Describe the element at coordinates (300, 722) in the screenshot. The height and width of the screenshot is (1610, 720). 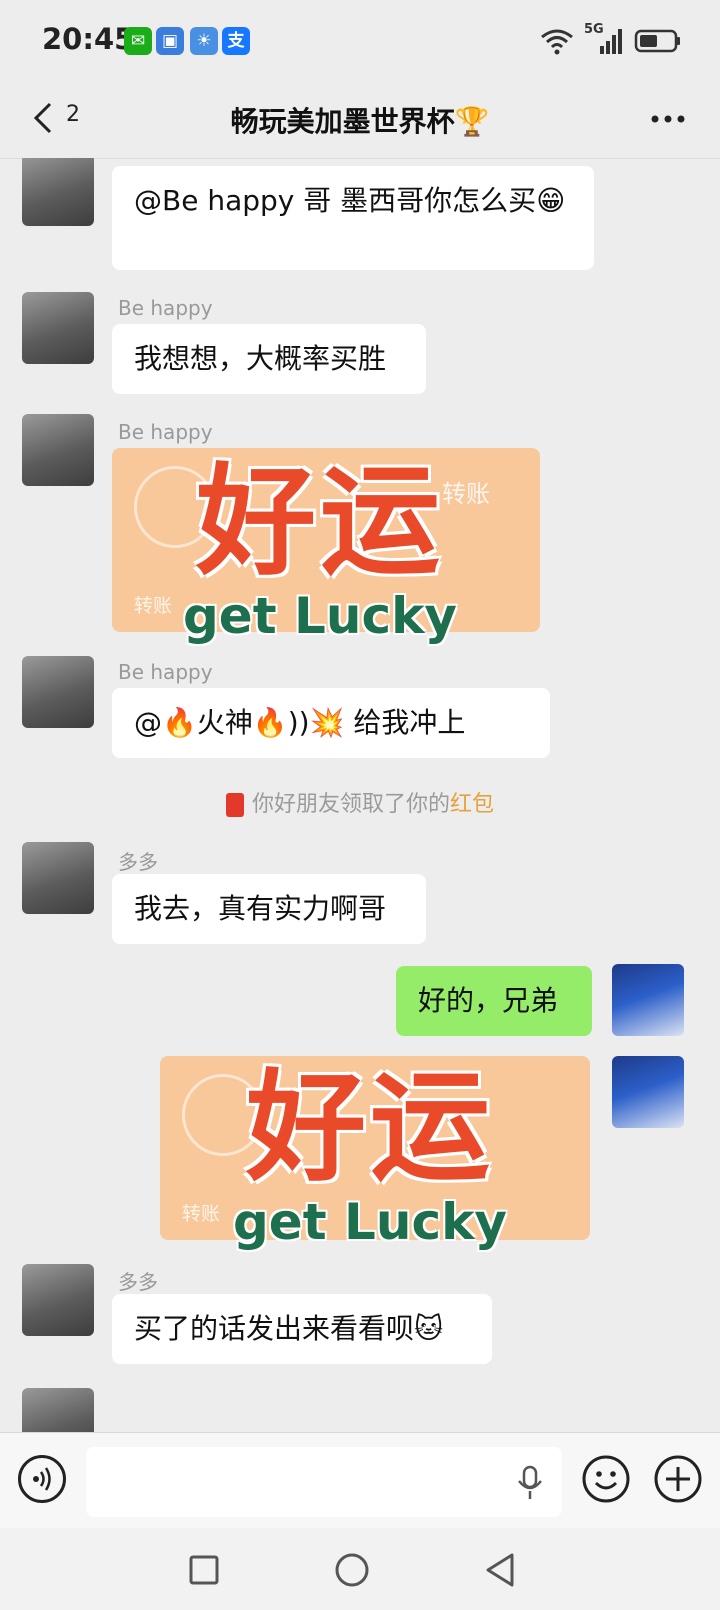
I see `message-text: @🔥火神🔥))💥 给我冲上` at that location.